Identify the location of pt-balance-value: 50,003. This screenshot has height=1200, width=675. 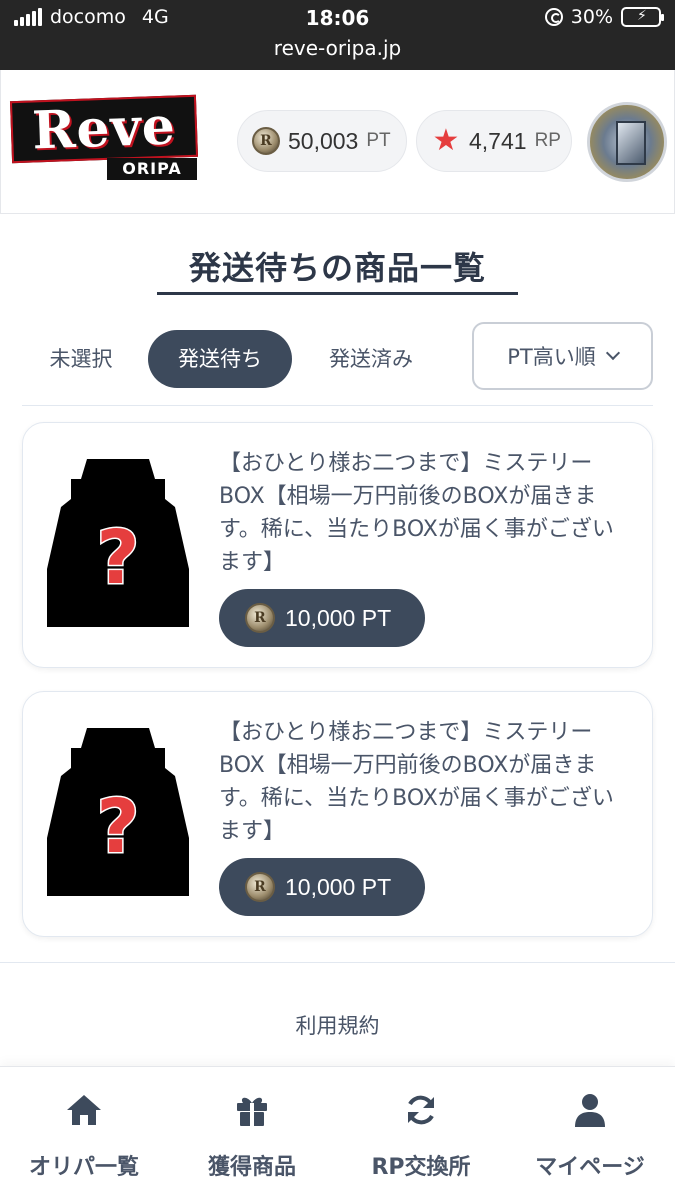
(323, 140).